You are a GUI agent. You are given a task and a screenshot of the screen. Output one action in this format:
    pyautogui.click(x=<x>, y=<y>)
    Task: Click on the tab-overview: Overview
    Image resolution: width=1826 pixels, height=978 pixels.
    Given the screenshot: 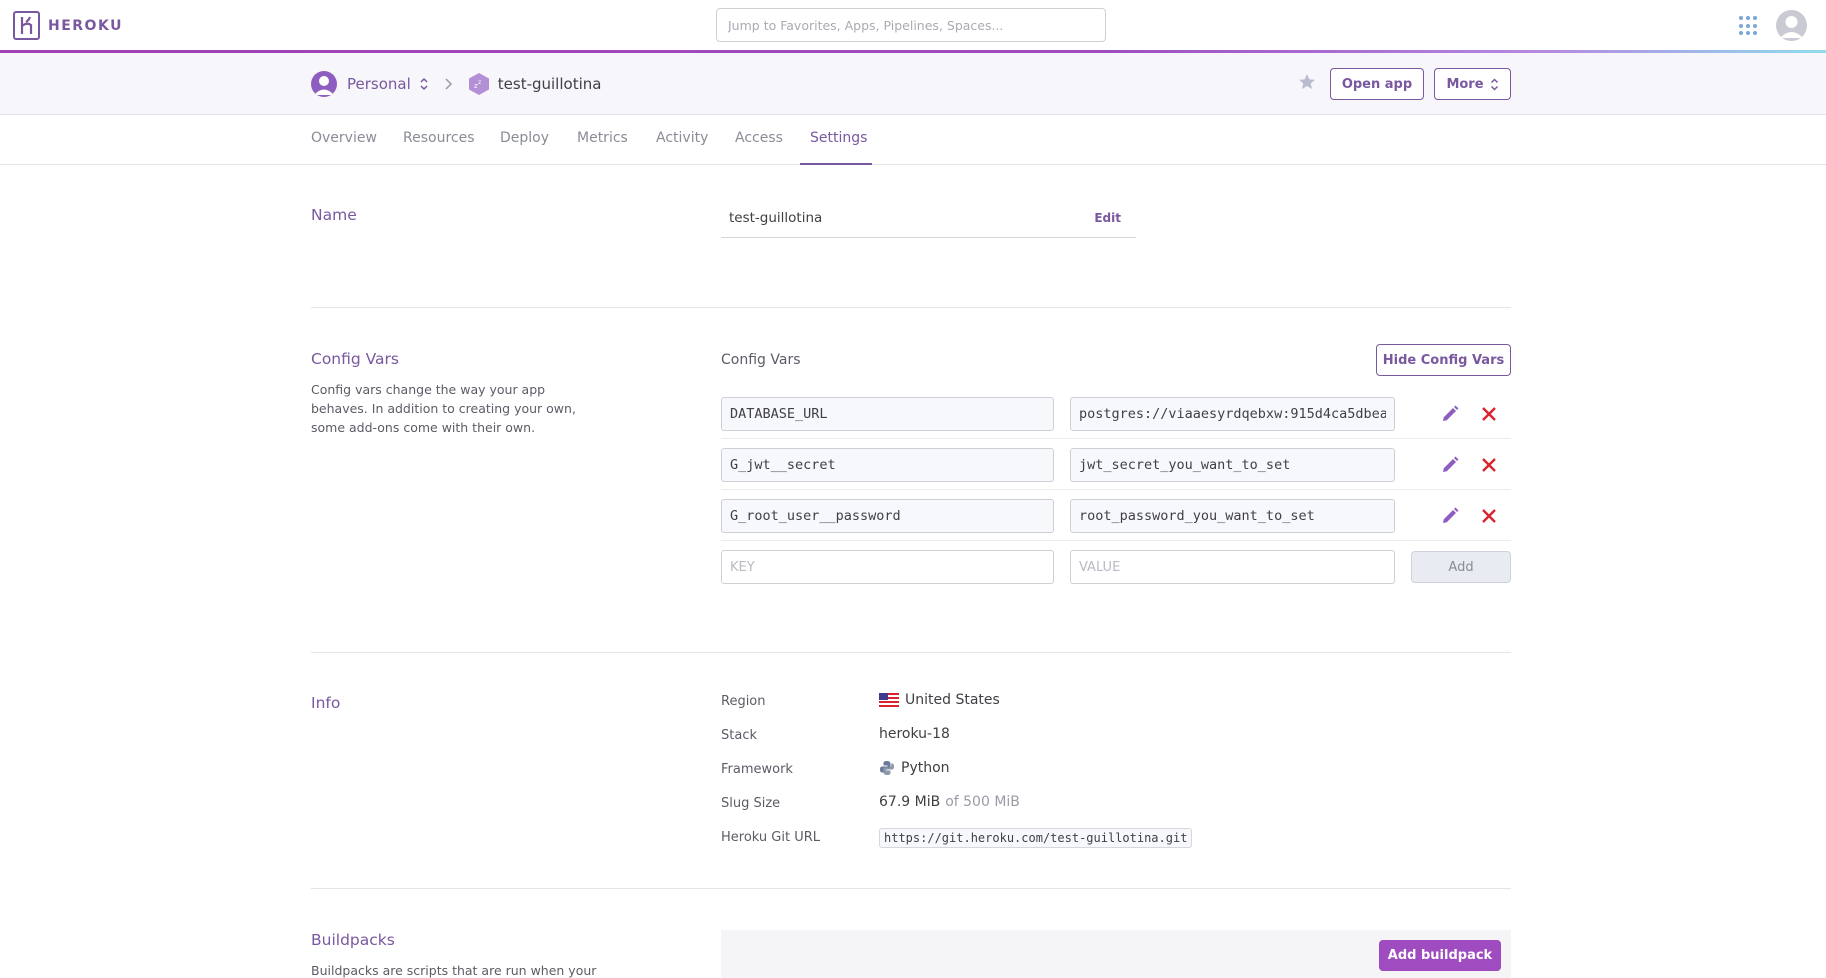 What is the action you would take?
    pyautogui.click(x=344, y=138)
    